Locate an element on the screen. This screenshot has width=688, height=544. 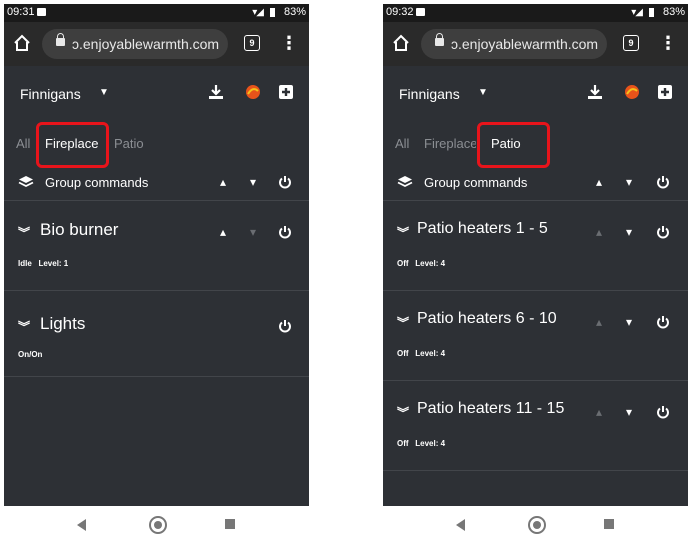
group-tabs: All Fireplace Patio is located at coordinates (535, 145).